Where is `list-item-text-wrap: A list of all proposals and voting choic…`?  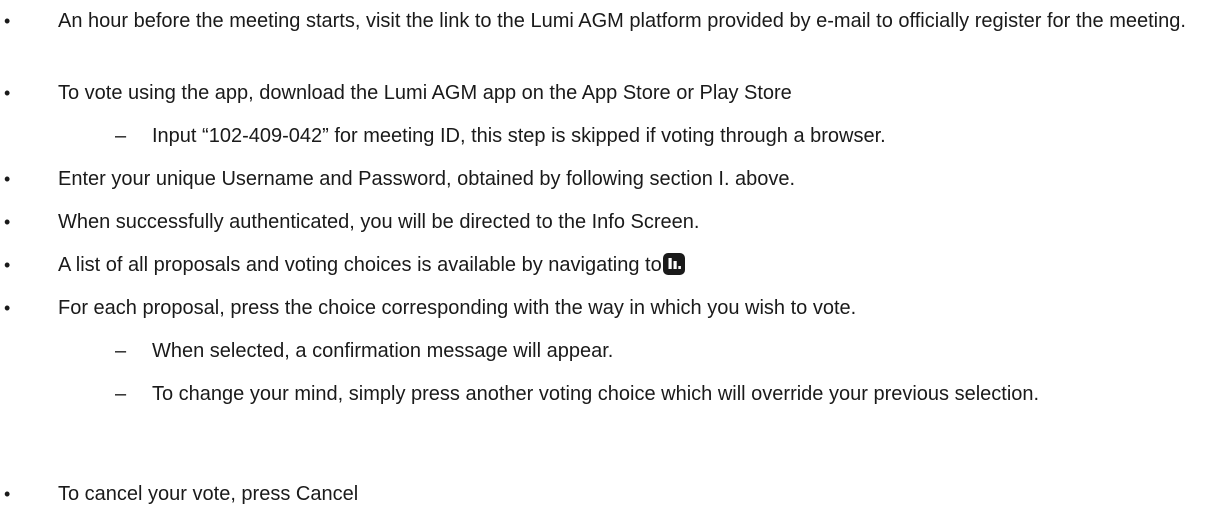 list-item-text-wrap: A list of all proposals and voting choic… is located at coordinates (633, 265).